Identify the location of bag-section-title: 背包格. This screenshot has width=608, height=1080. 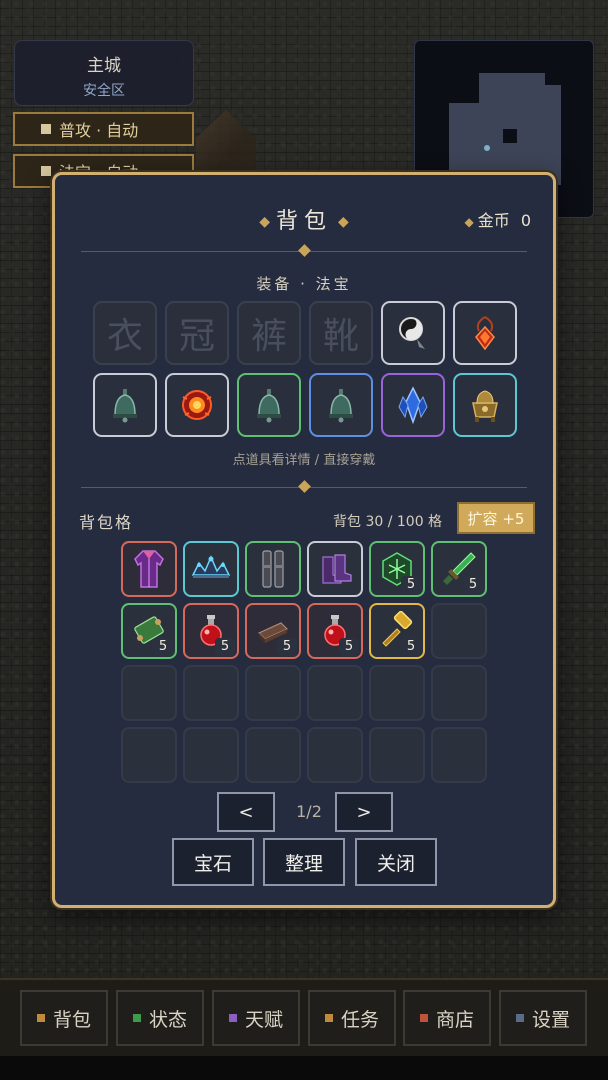
(106, 522).